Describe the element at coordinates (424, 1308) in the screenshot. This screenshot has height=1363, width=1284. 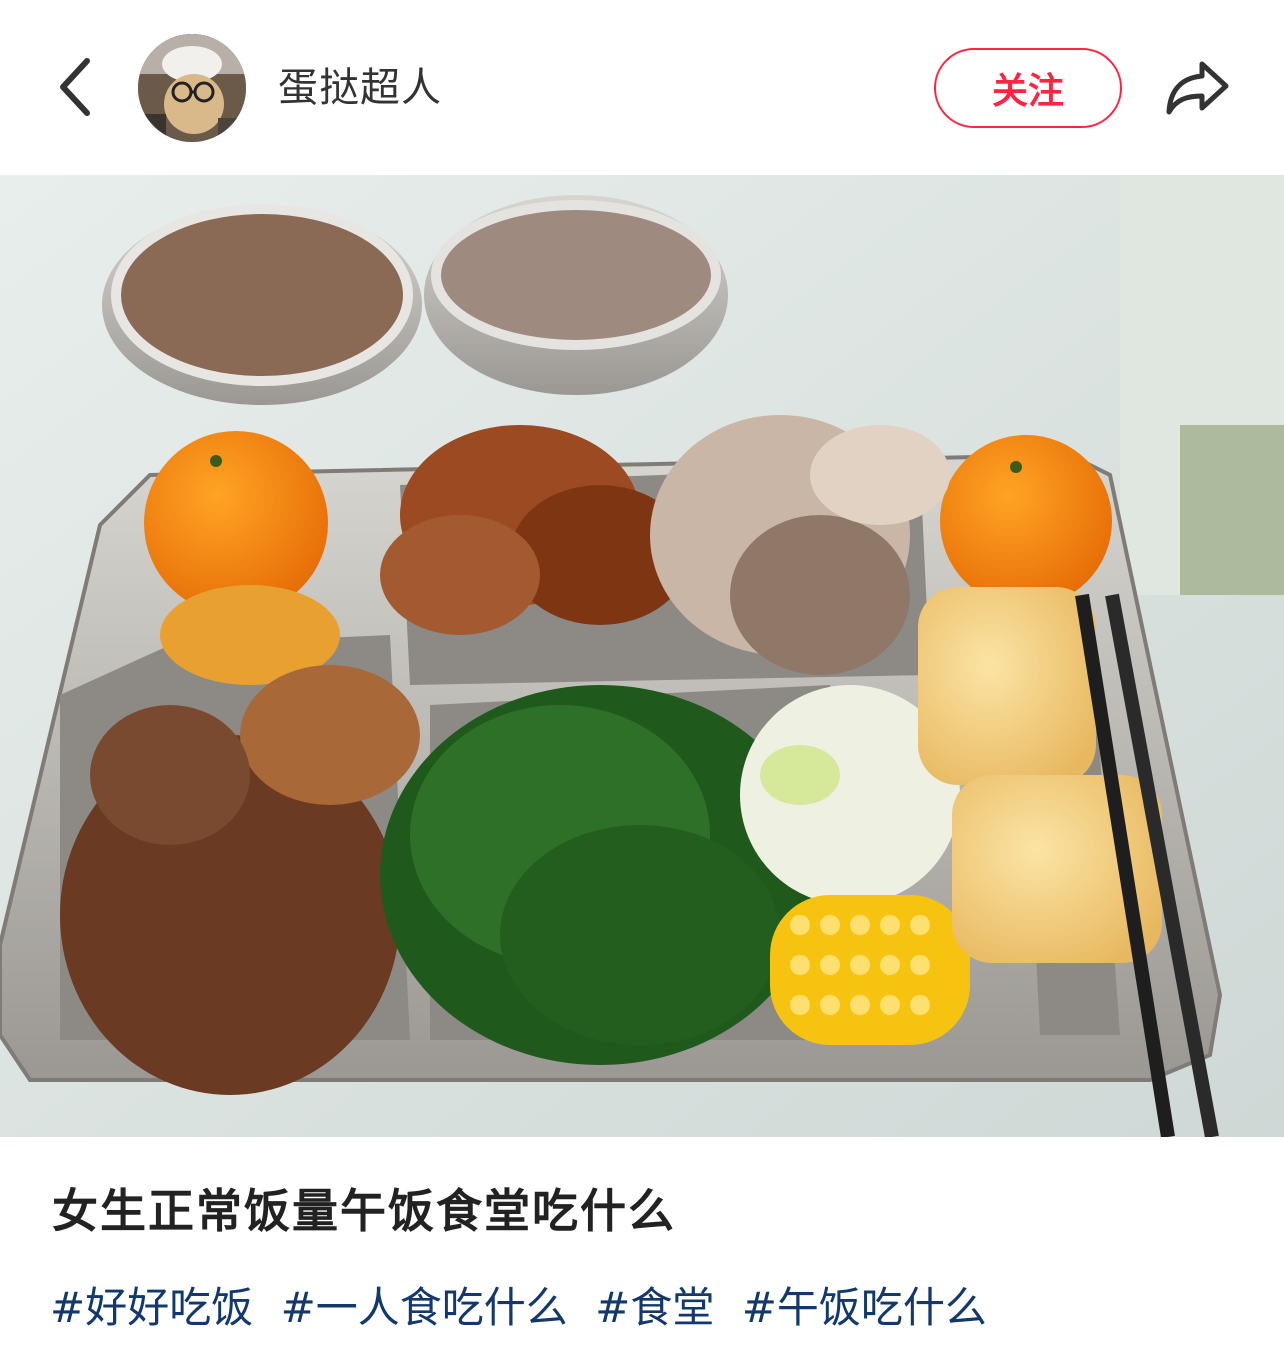
I see `tag-item: #一人食吃什么` at that location.